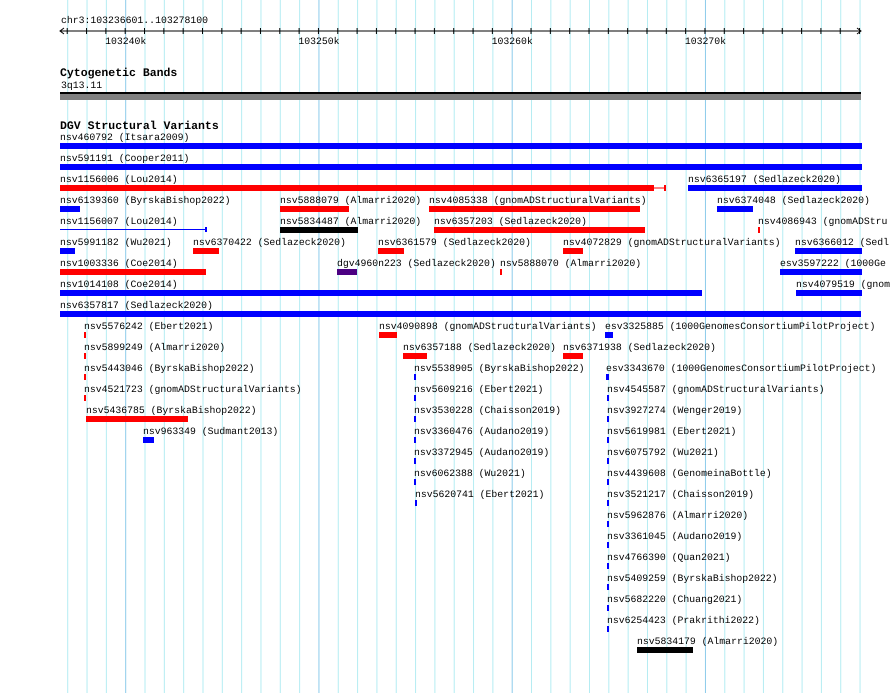  What do you see at coordinates (674, 411) in the screenshot?
I see `feature-label: nsv3927274 (Wenger2019)` at bounding box center [674, 411].